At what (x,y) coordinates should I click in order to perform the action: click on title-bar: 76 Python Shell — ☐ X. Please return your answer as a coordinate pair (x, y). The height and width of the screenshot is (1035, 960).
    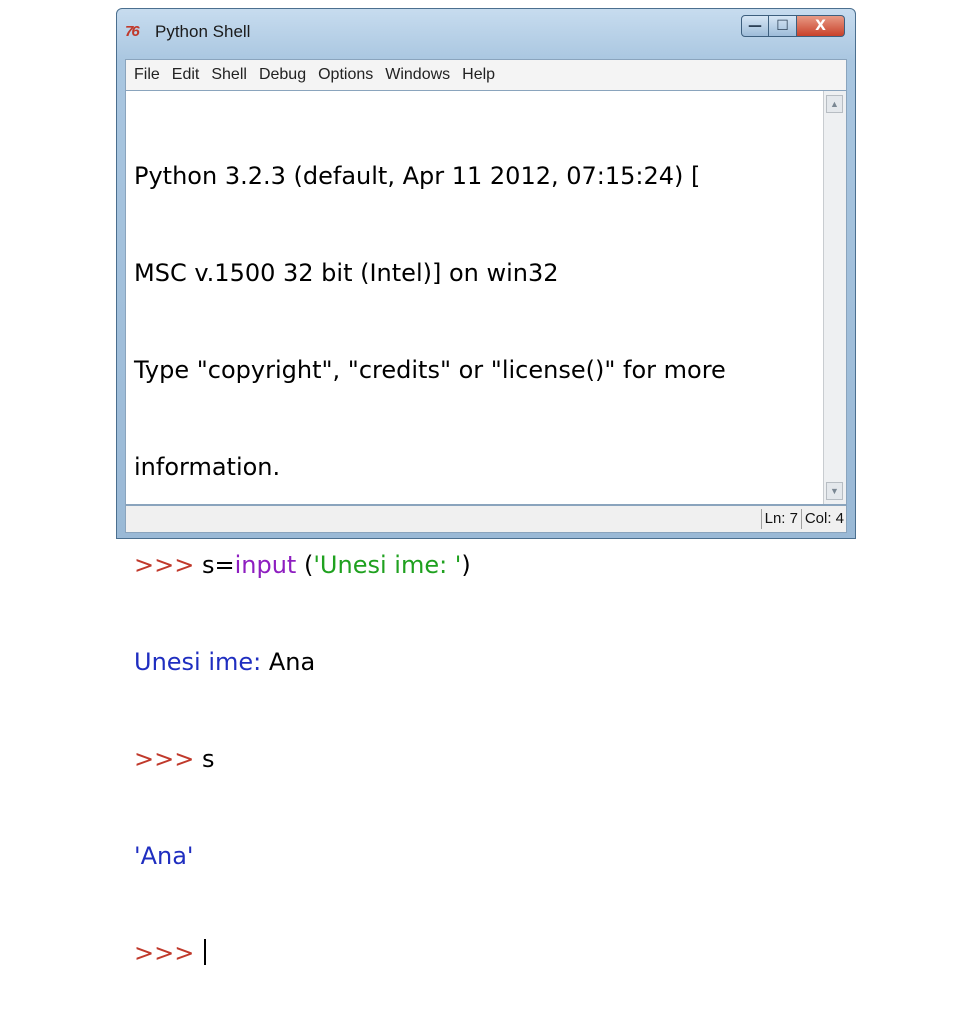
    Looking at the image, I should click on (486, 30).